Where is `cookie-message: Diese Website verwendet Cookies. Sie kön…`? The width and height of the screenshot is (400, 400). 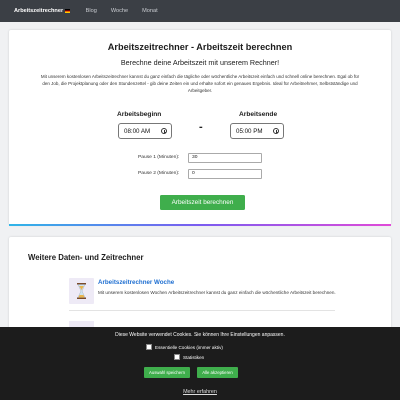 cookie-message: Diese Website verwendet Cookies. Sie kön… is located at coordinates (200, 335).